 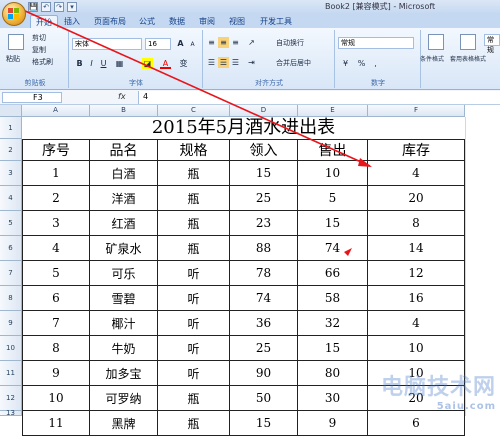 What do you see at coordinates (107, 44) in the screenshot?
I see `font-name-select: 宋体` at bounding box center [107, 44].